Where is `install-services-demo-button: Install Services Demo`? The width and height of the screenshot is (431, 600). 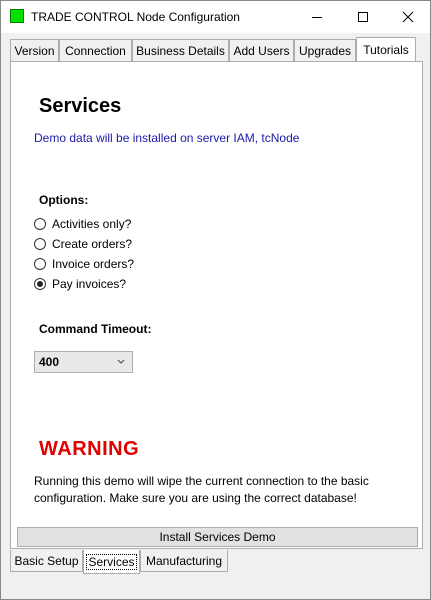
install-services-demo-button: Install Services Demo is located at coordinates (217, 537).